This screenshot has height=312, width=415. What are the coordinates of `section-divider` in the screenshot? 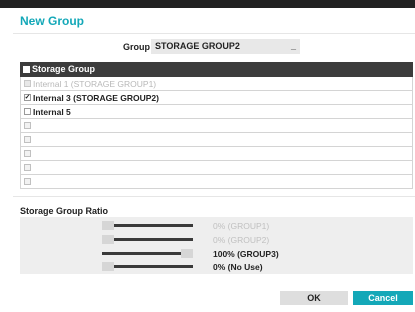 It's located at (214, 196).